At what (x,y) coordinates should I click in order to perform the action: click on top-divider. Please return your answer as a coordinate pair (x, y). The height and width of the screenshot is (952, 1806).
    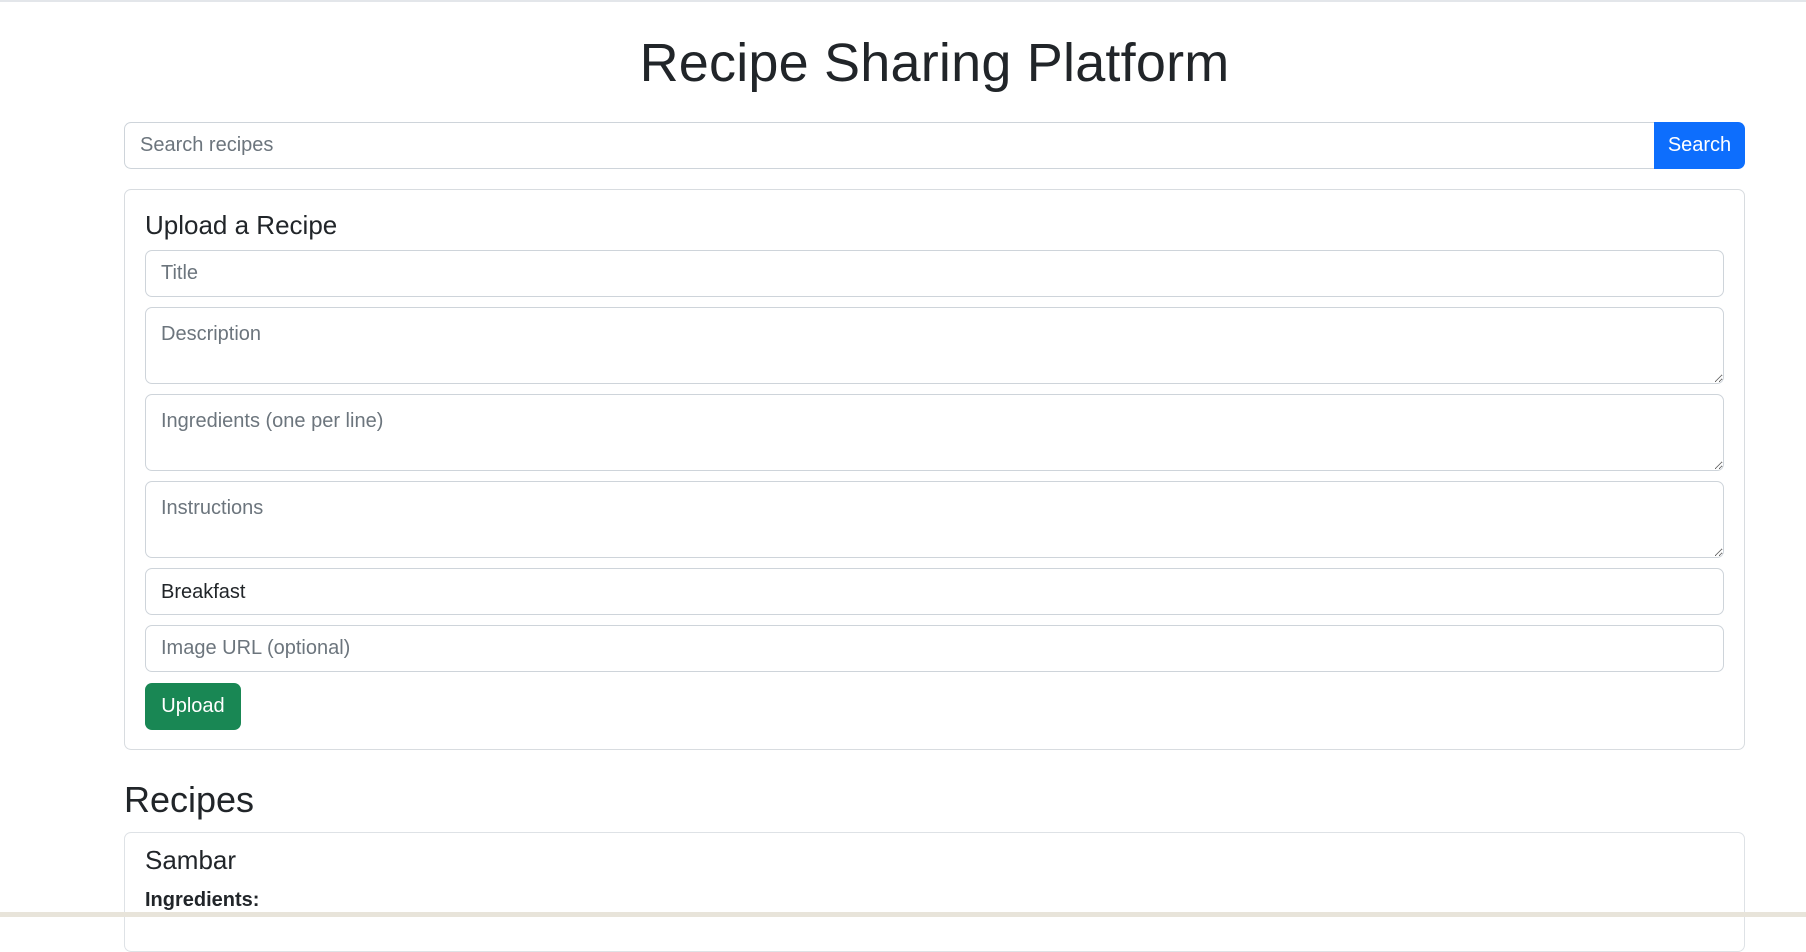
    Looking at the image, I should click on (903, 1).